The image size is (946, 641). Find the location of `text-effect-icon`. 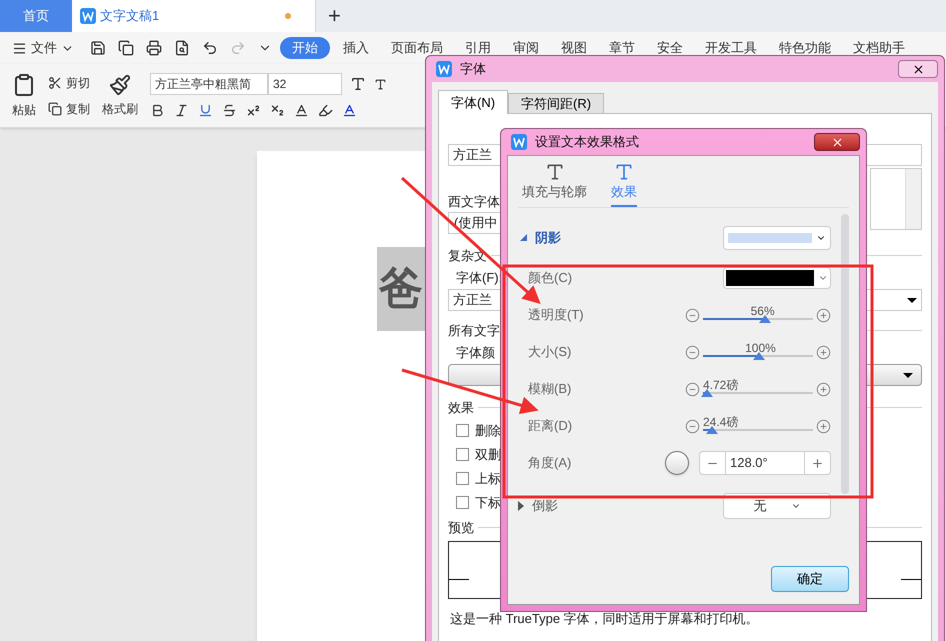

text-effect-icon is located at coordinates (301, 110).